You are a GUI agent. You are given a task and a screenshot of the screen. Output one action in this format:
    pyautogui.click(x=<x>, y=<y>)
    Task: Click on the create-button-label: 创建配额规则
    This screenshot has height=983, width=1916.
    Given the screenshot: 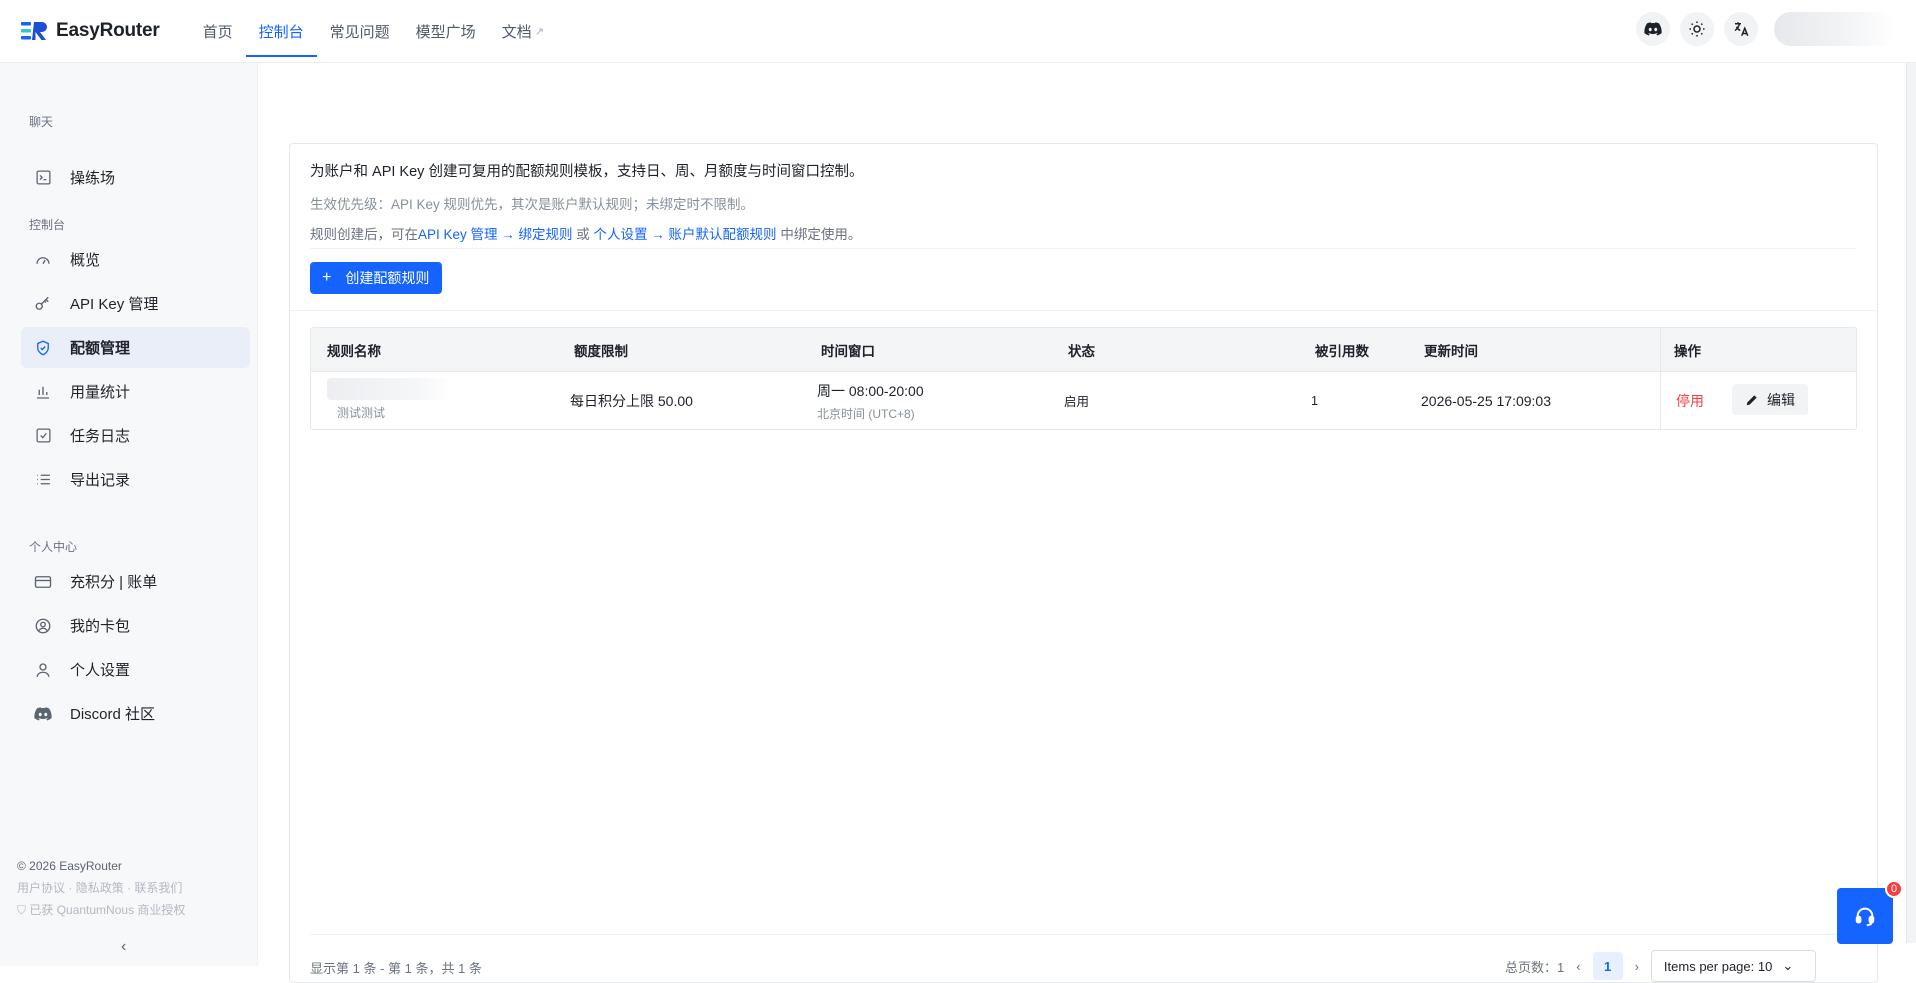 What is the action you would take?
    pyautogui.click(x=387, y=278)
    